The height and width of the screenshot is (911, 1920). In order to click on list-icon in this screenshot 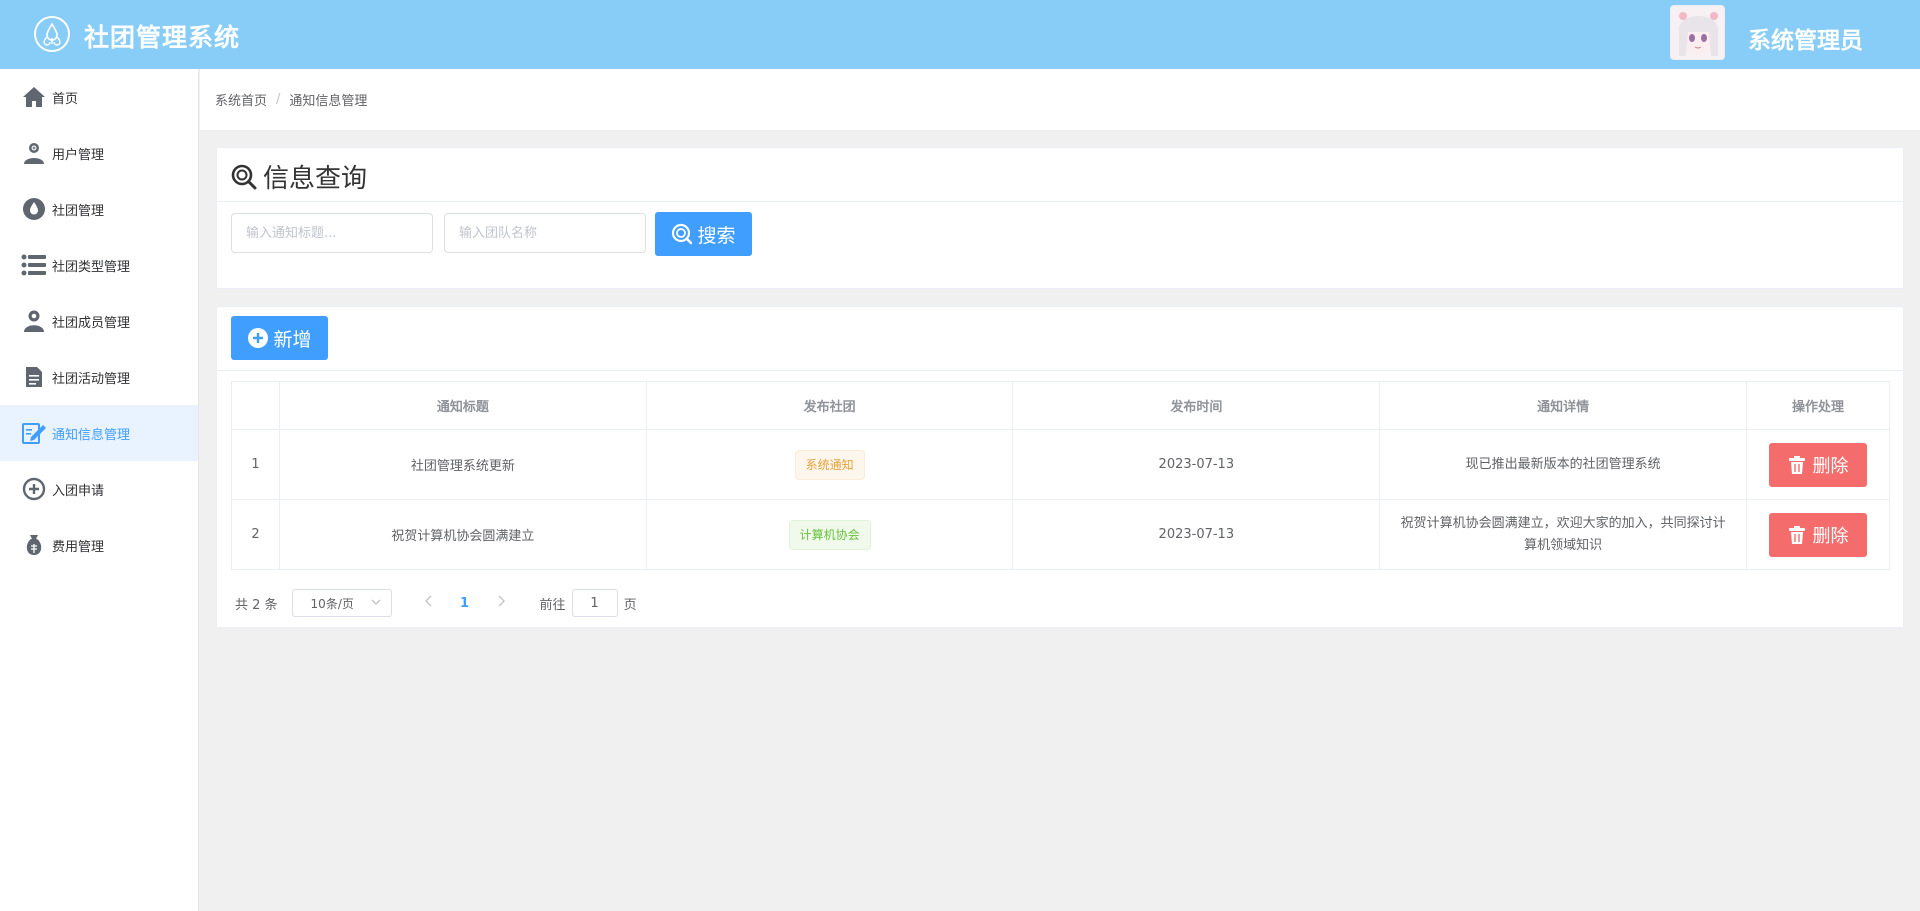, I will do `click(34, 265)`.